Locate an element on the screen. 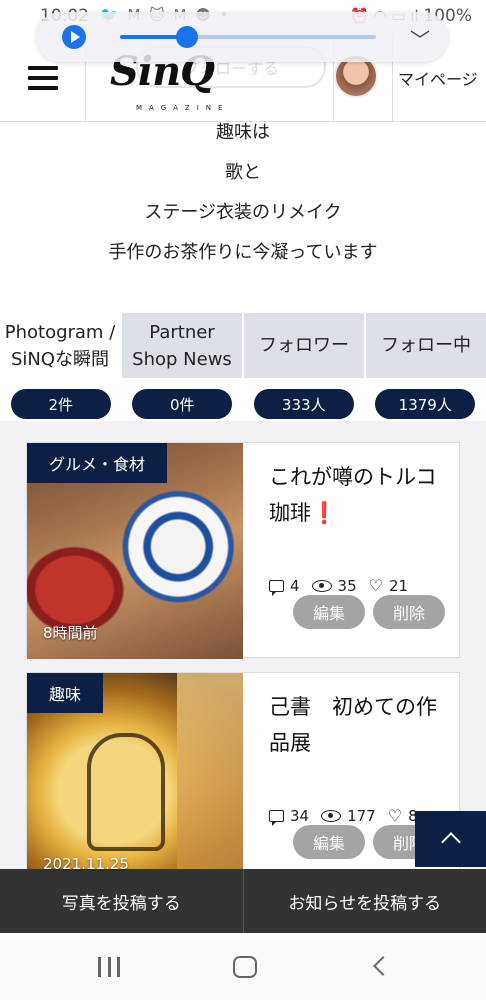  bottom-action-bar: 写真を投稿する お知らせを投稿する is located at coordinates (243, 901).